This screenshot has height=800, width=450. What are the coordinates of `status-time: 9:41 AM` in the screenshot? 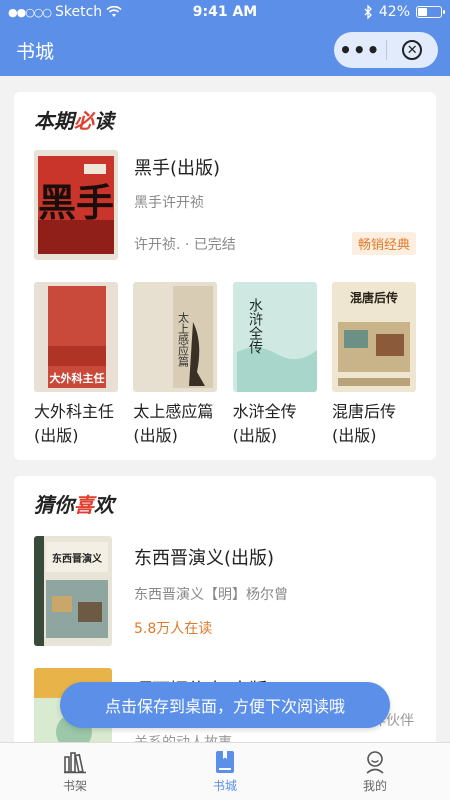 It's located at (225, 12).